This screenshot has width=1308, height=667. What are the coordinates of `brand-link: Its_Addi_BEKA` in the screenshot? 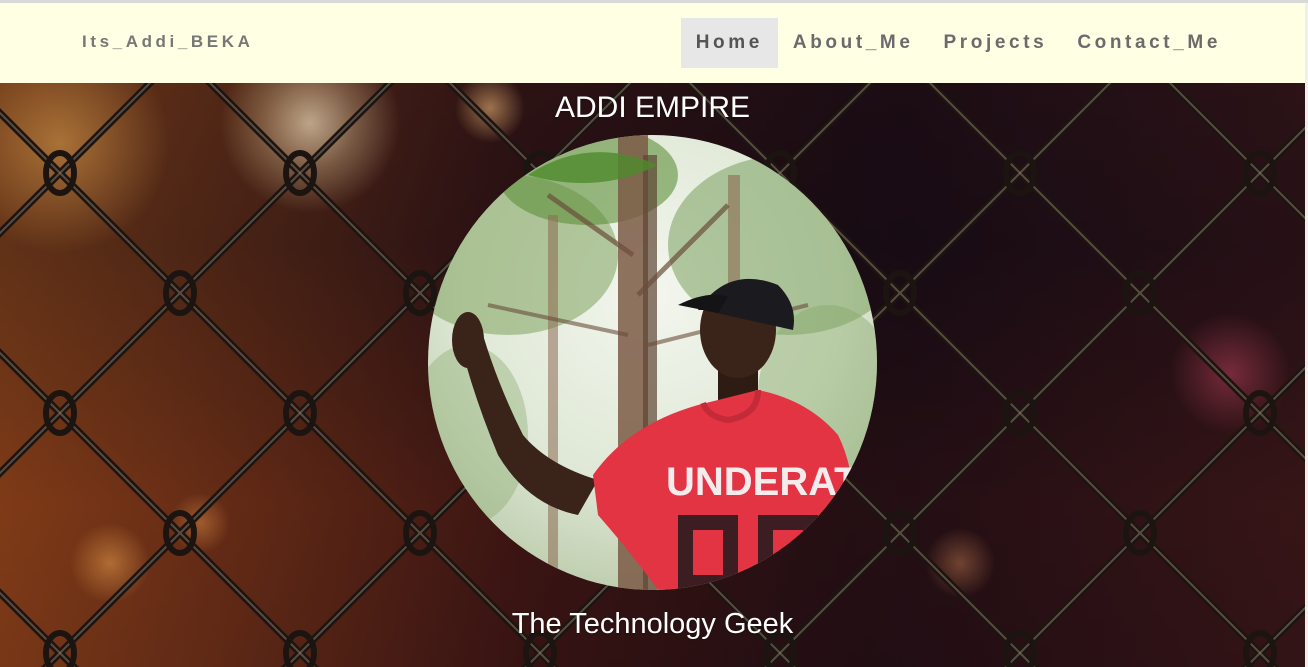 It's located at (168, 42).